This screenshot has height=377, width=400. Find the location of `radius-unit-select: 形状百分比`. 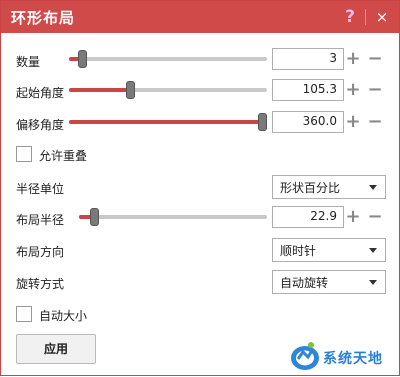

radius-unit-select: 形状百分比 is located at coordinates (329, 187).